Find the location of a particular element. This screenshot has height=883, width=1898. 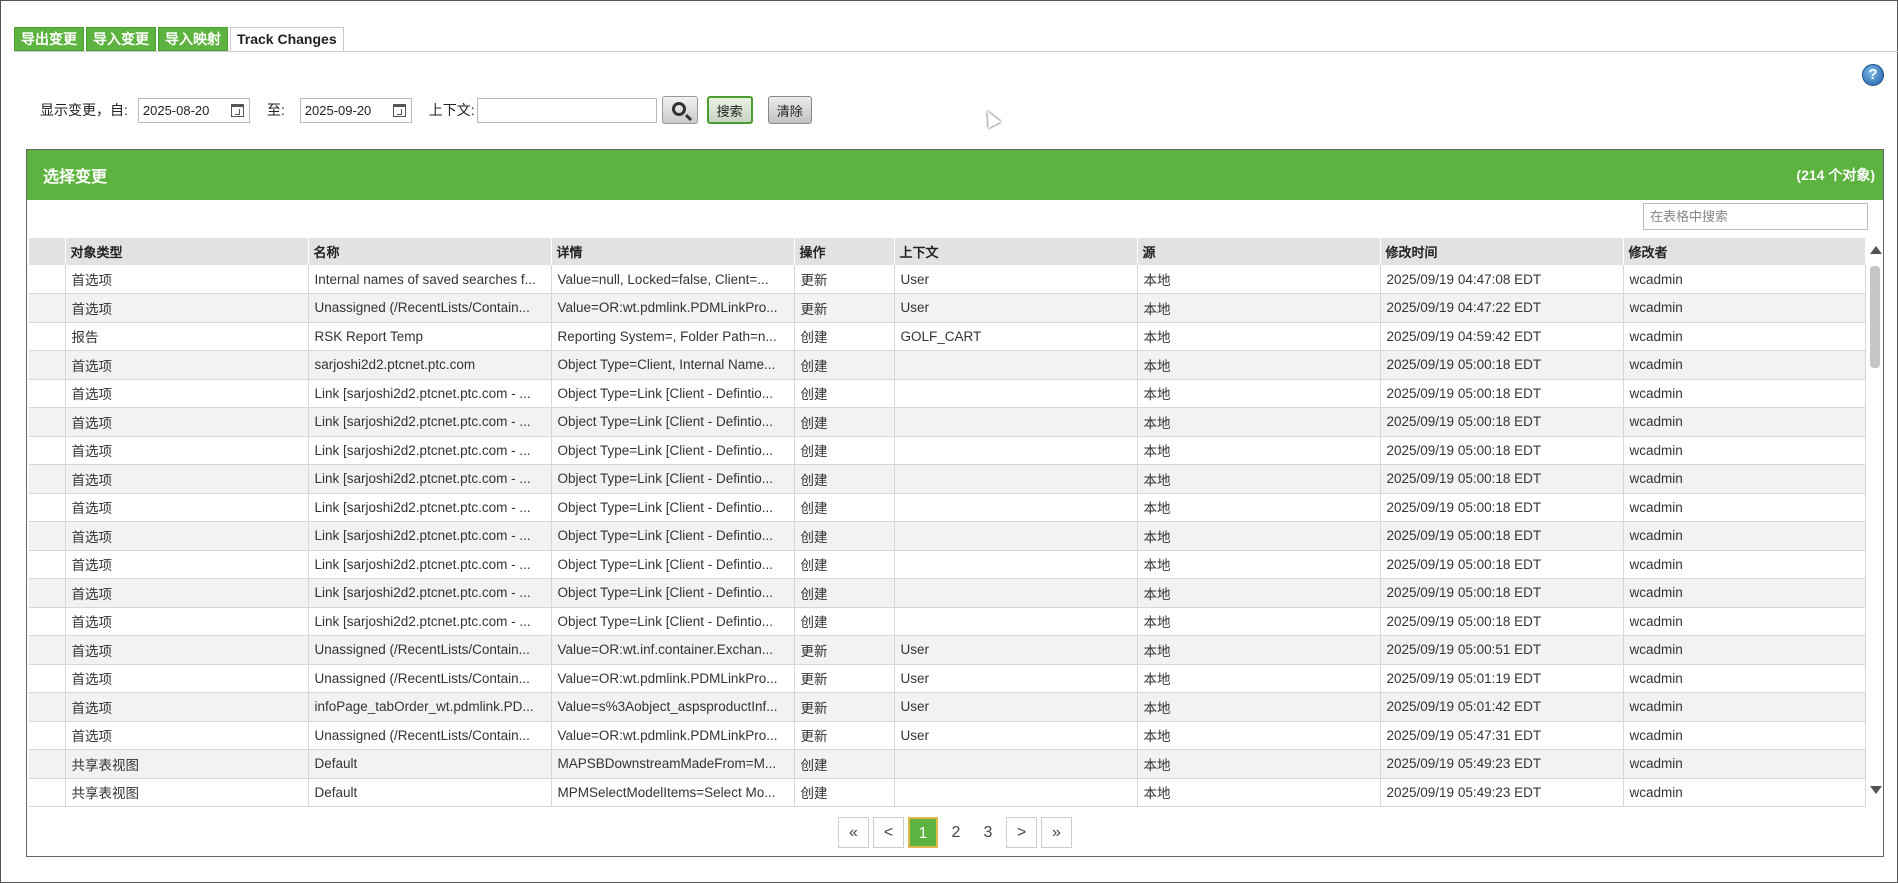

search-icon is located at coordinates (678, 109).